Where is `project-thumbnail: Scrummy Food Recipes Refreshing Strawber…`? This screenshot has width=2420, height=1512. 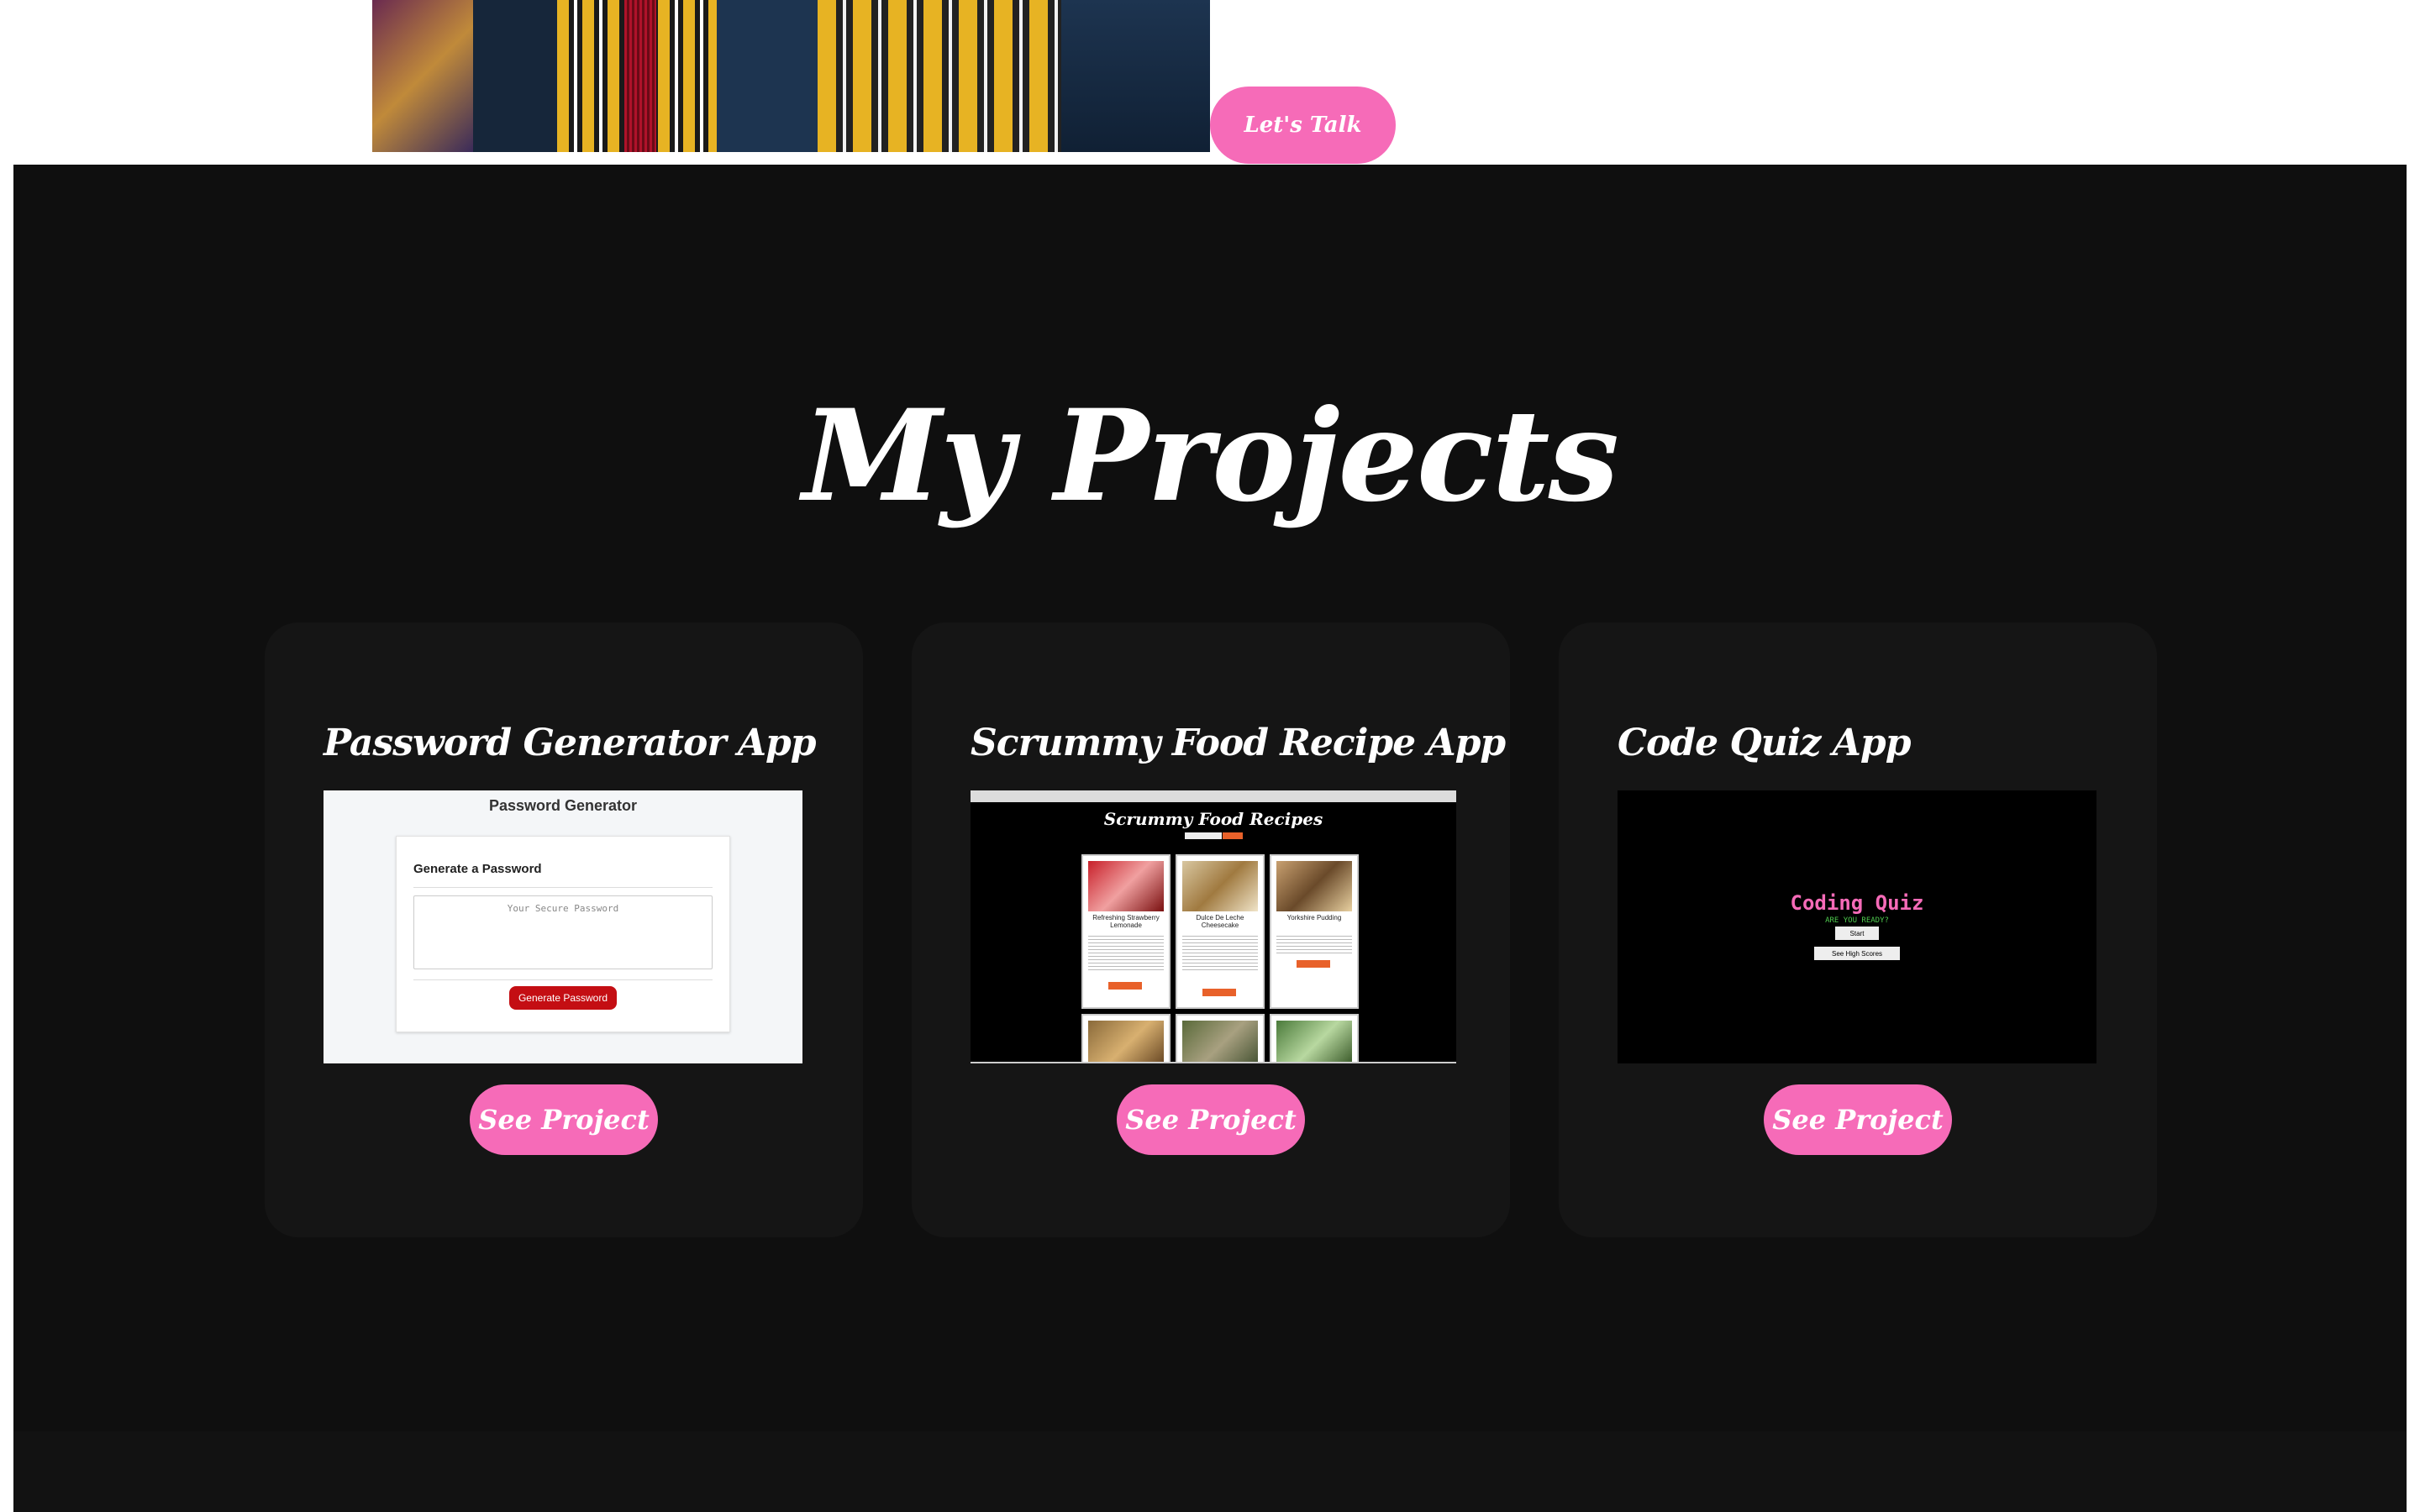 project-thumbnail: Scrummy Food Recipes Refreshing Strawber… is located at coordinates (1213, 926).